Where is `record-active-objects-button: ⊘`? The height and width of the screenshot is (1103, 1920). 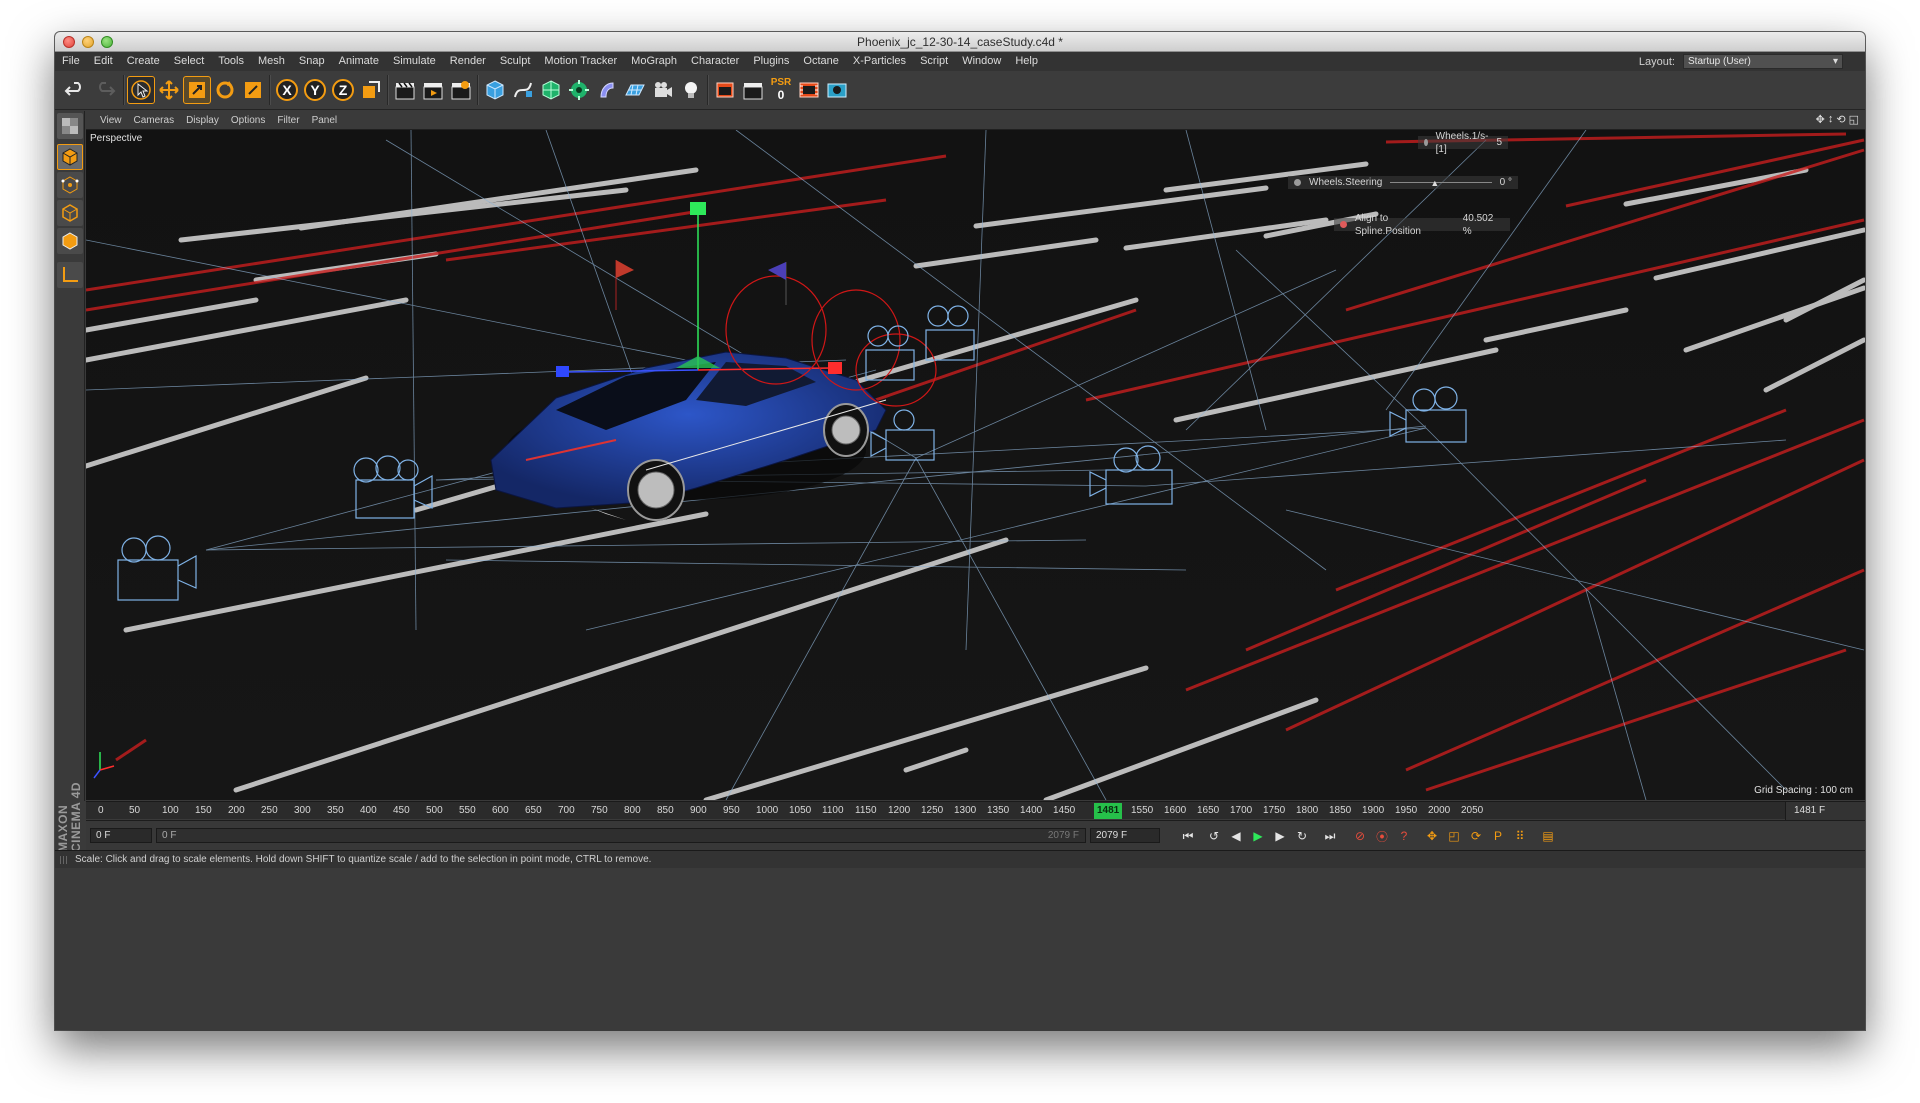
record-active-objects-button: ⊘ is located at coordinates (1360, 836).